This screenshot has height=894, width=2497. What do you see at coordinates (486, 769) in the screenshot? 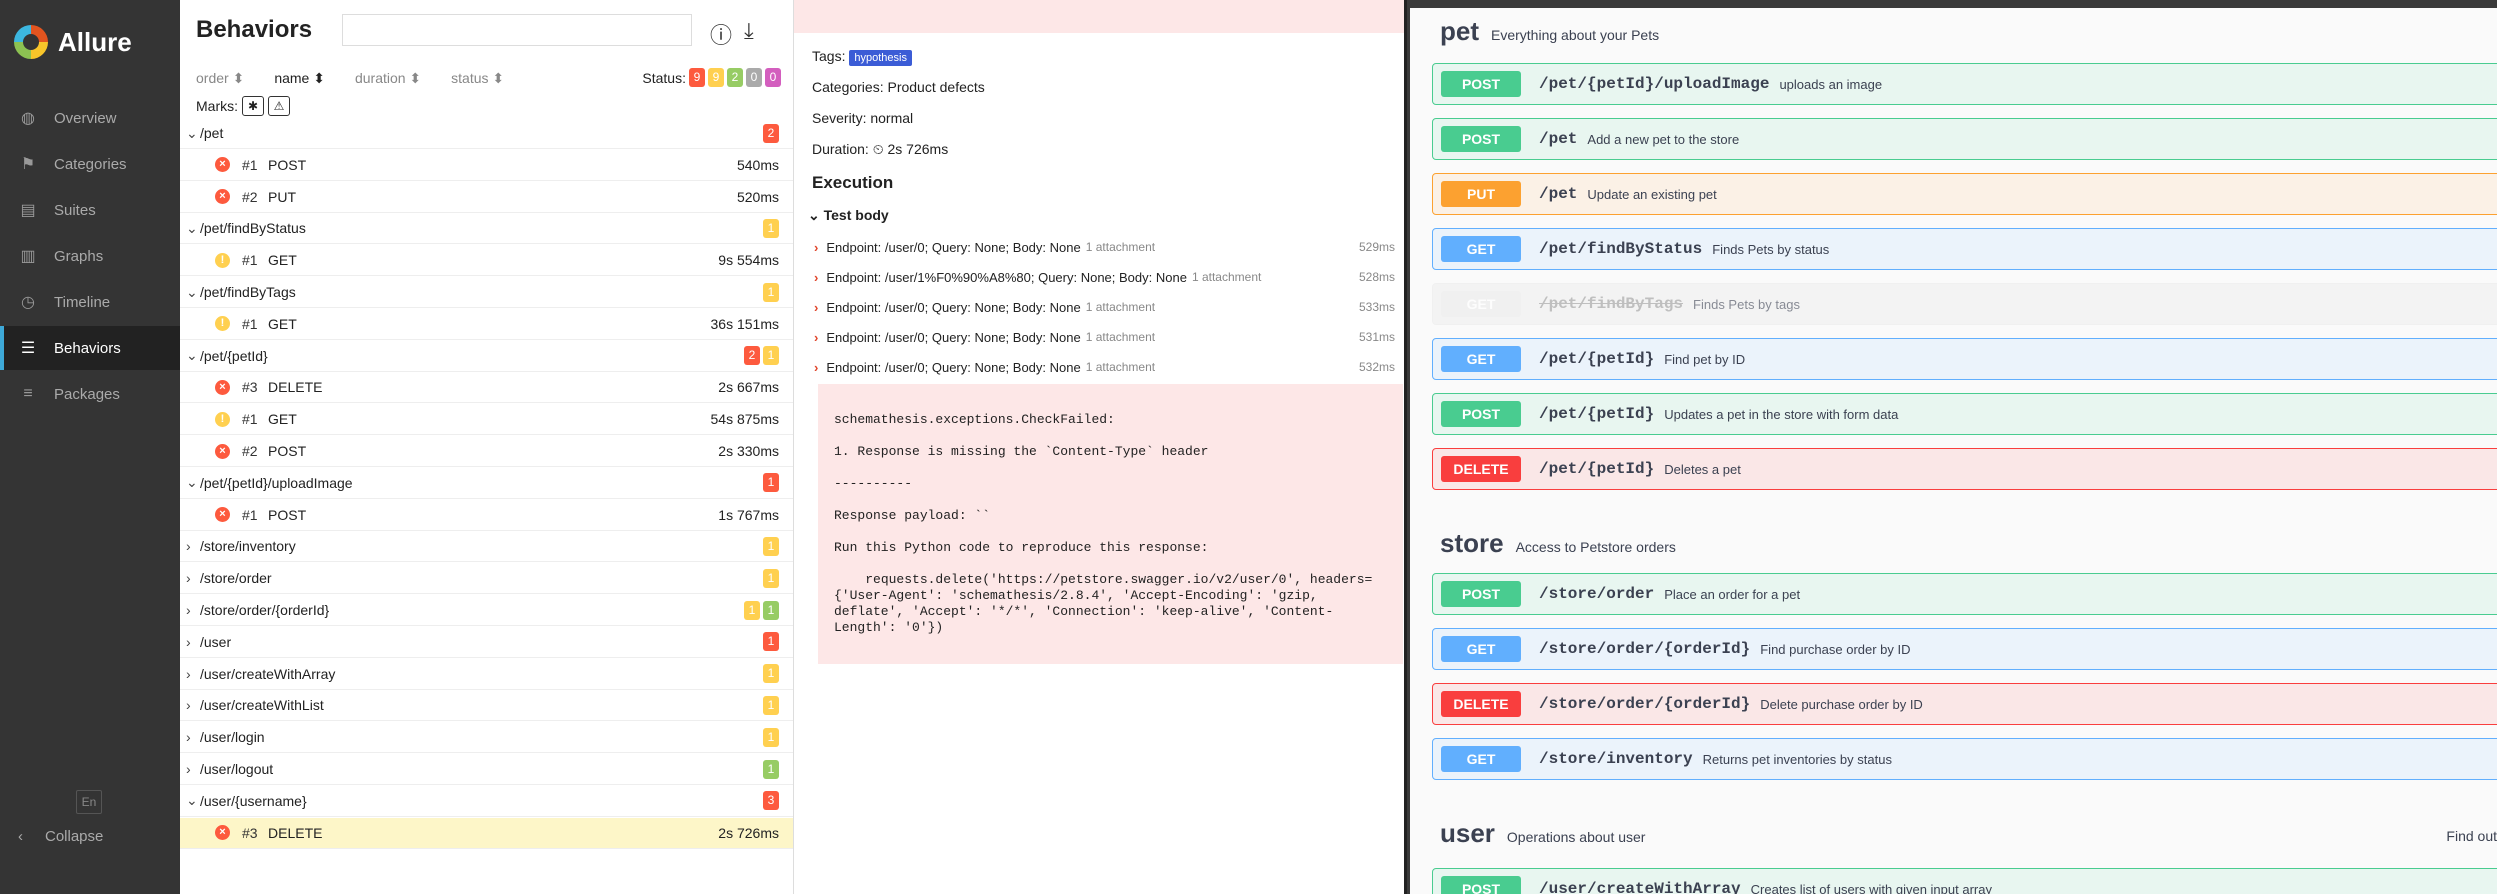
I see `tree-group: › /user/logout 1` at bounding box center [486, 769].